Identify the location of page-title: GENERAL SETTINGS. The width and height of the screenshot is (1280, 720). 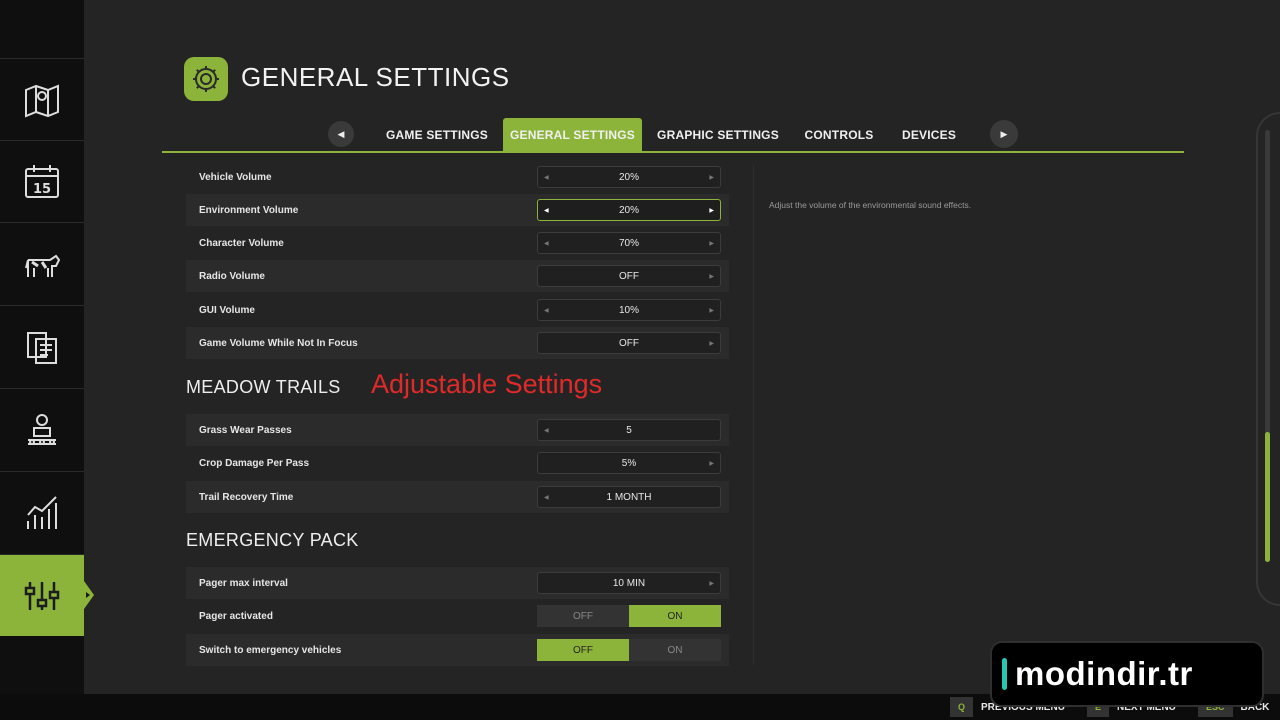
(375, 77).